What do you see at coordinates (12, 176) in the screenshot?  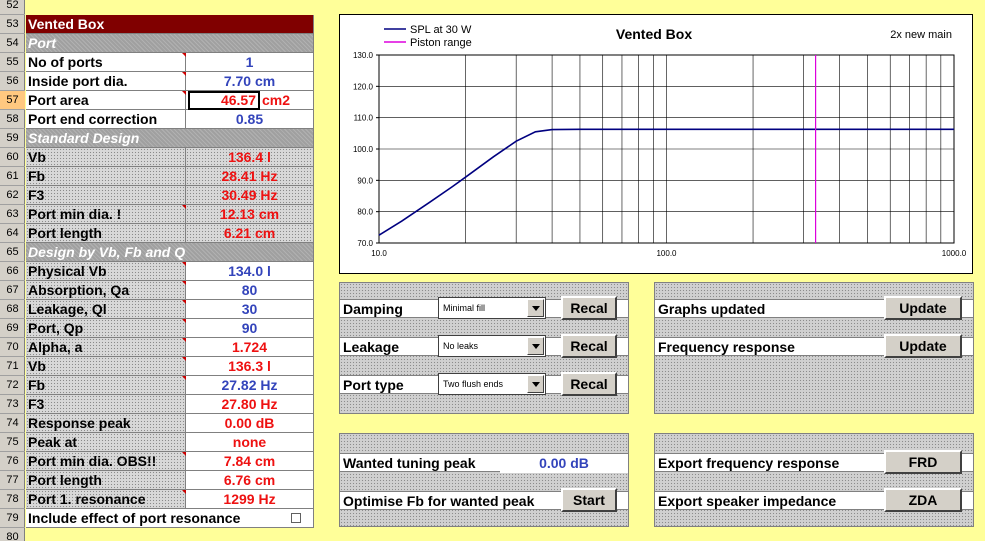 I see `row-header-61: 61` at bounding box center [12, 176].